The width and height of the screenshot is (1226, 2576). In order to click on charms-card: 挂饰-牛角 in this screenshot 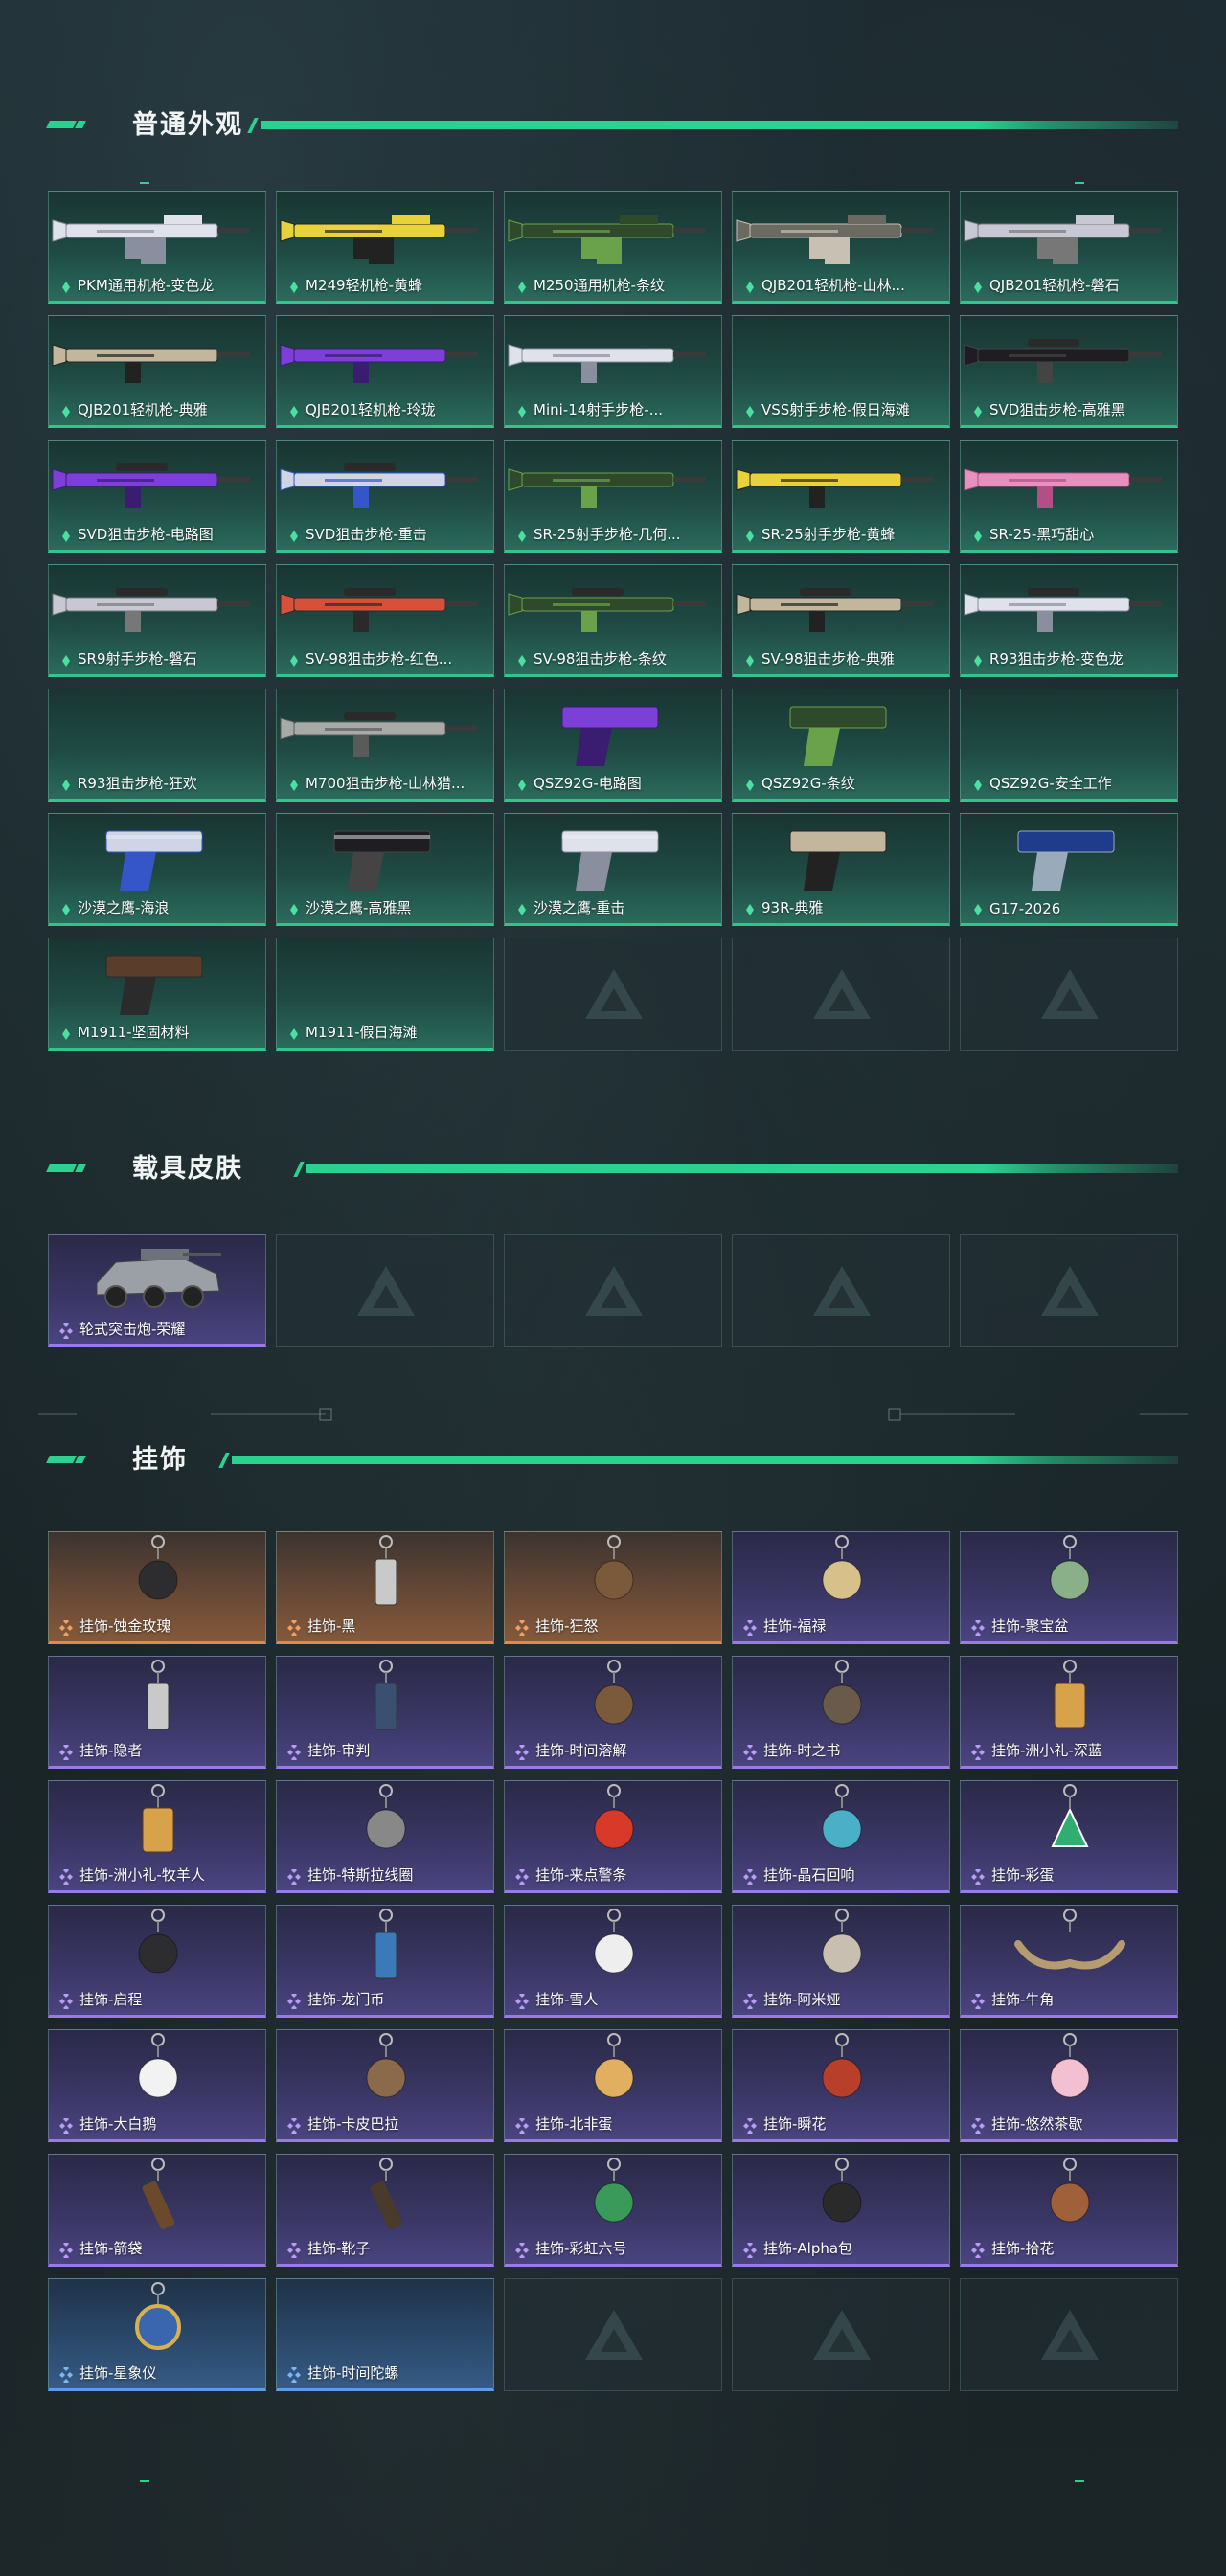, I will do `click(1069, 1961)`.